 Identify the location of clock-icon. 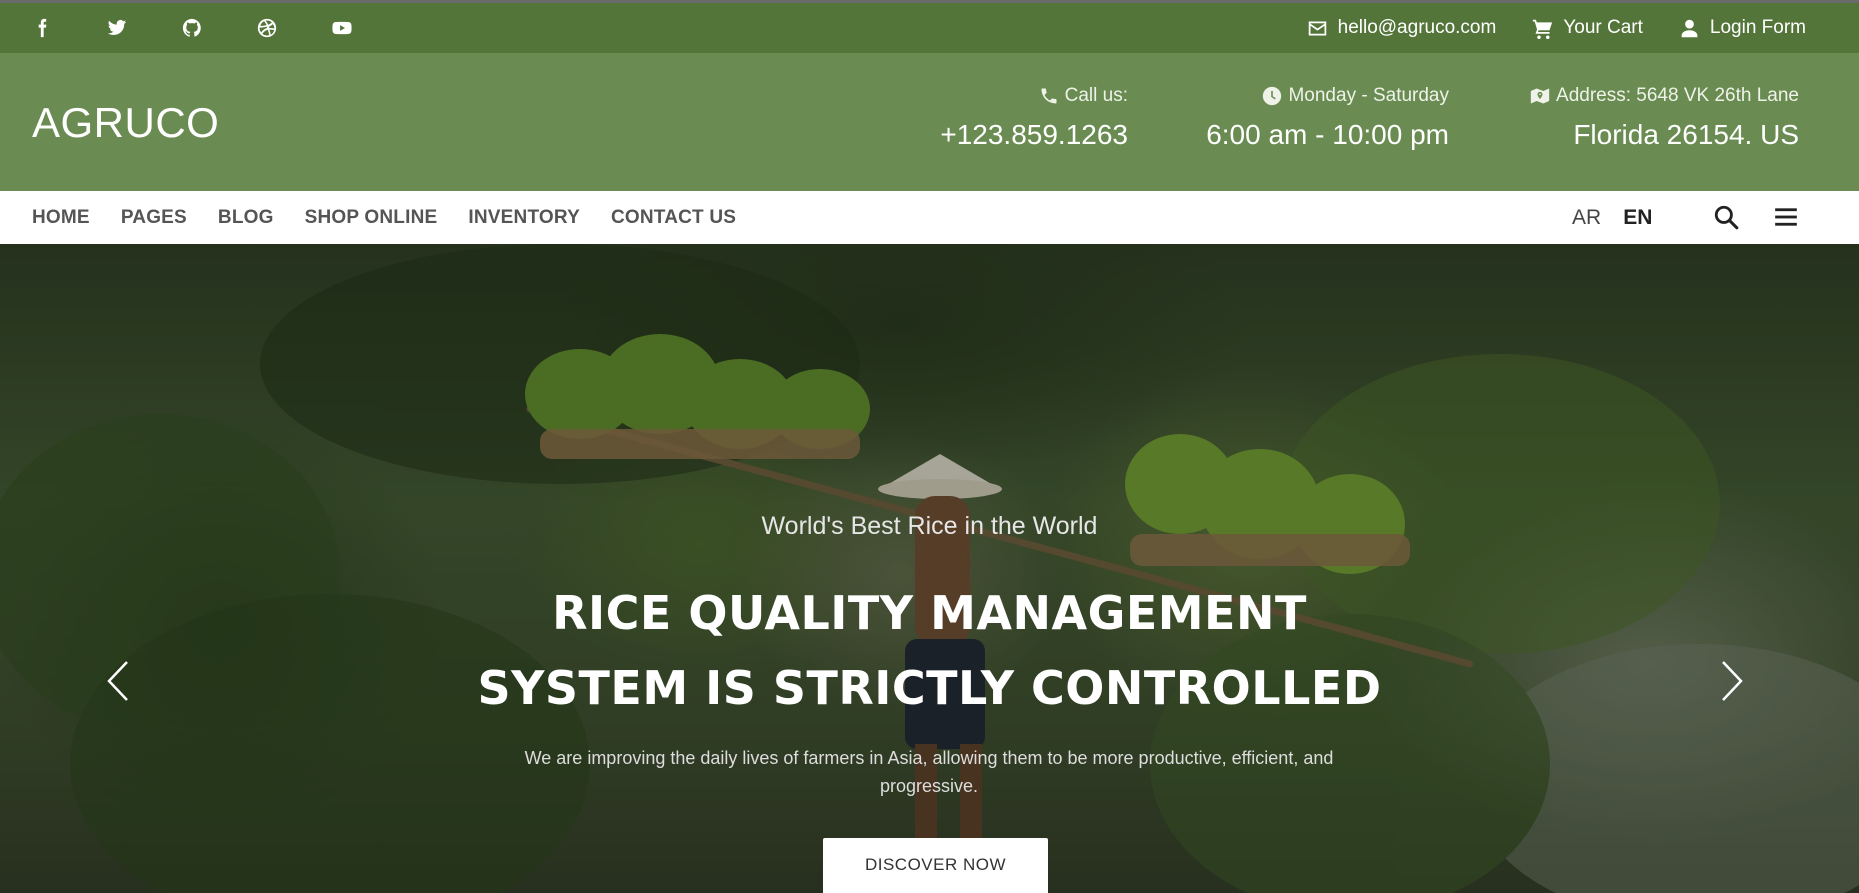
(1272, 96).